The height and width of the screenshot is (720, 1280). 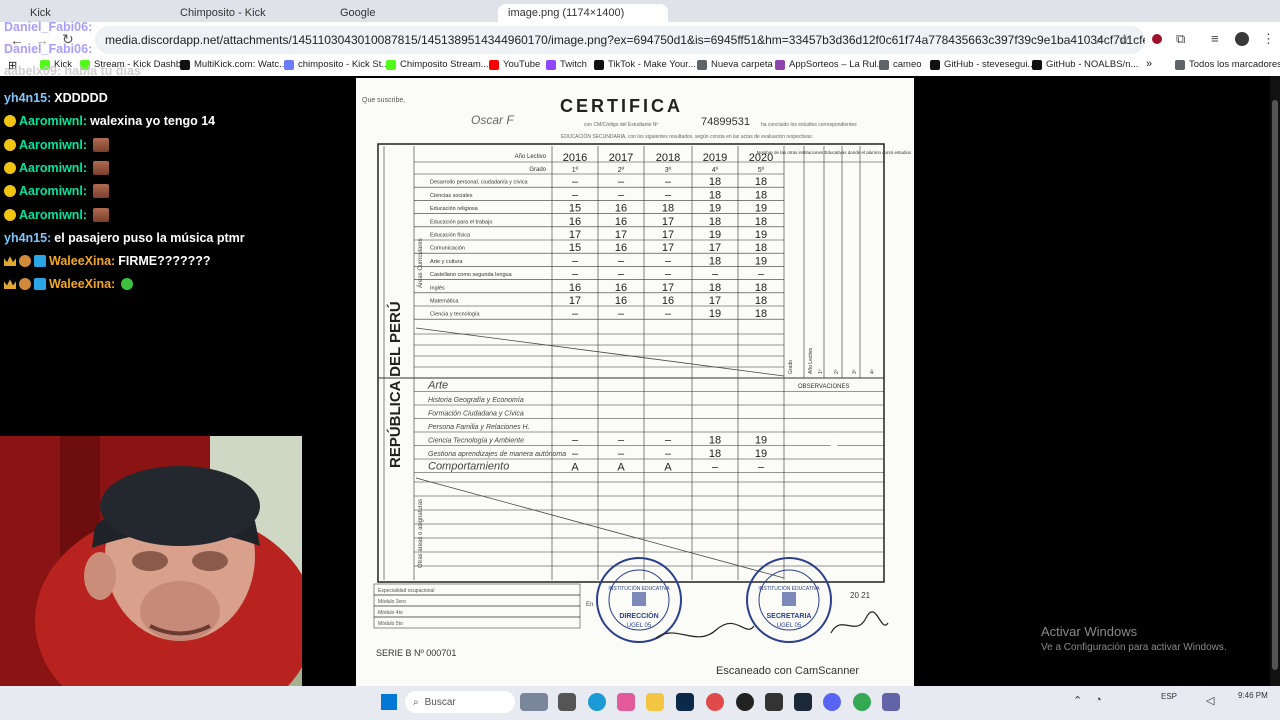 I want to click on clock: 9:46 PM, so click(x=1253, y=695).